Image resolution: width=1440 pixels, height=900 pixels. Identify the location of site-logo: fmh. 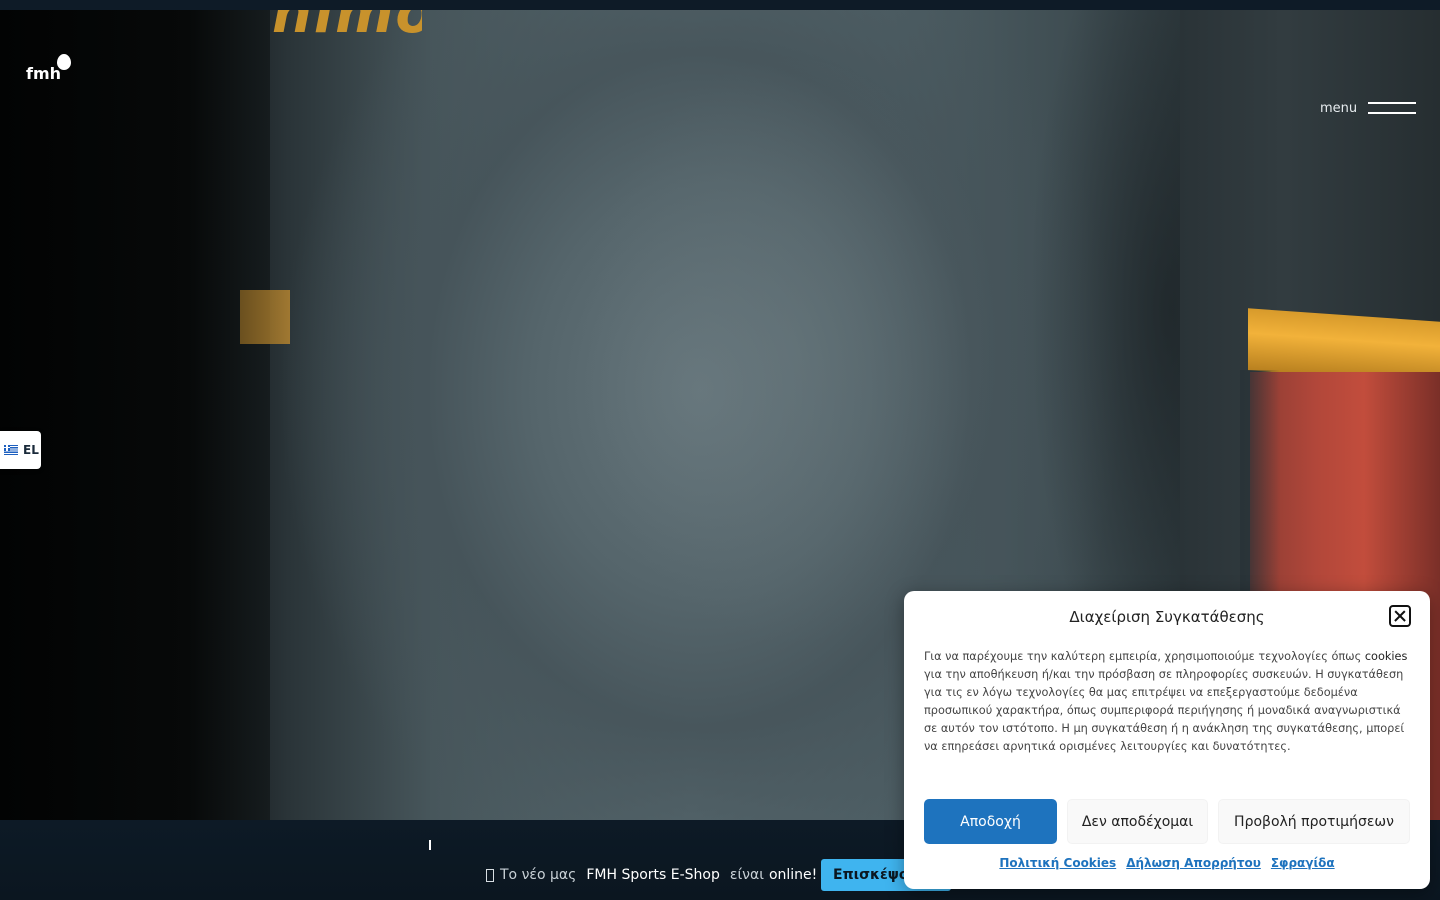
(50, 69).